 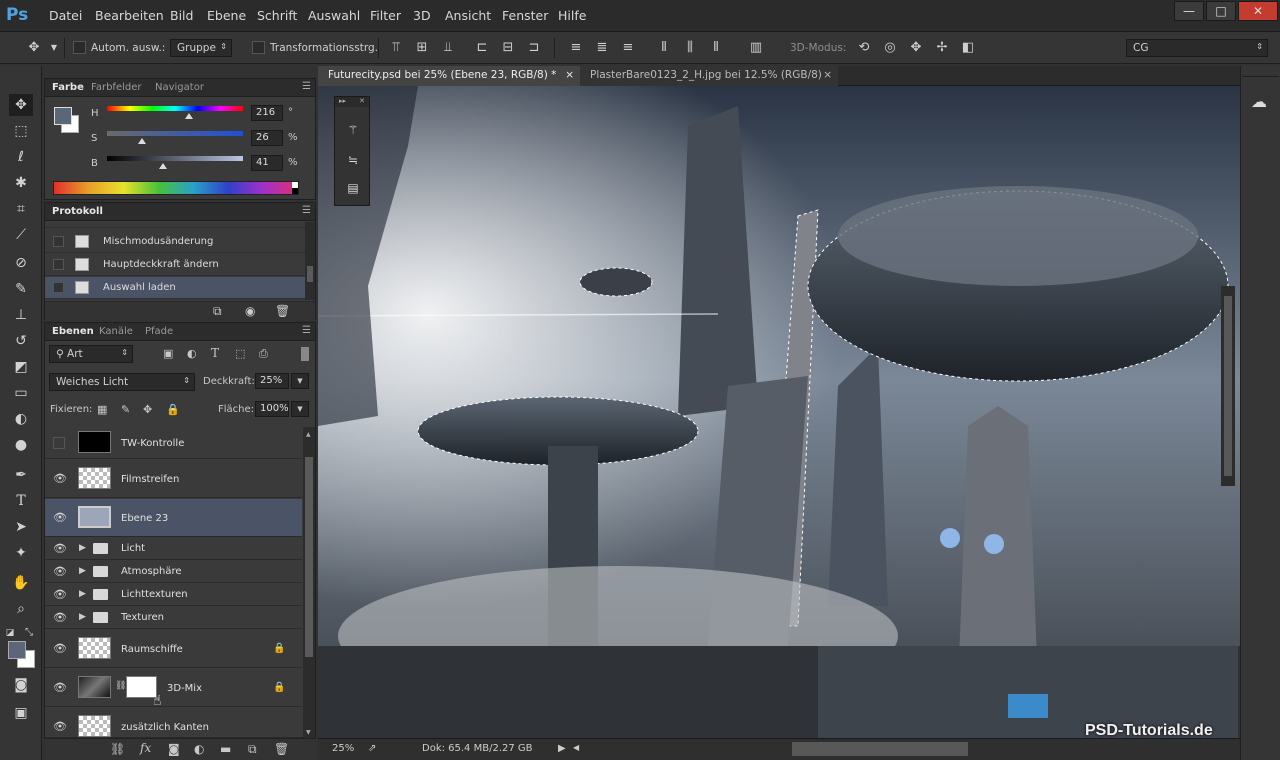 What do you see at coordinates (175, 158) in the screenshot?
I see `b-slider` at bounding box center [175, 158].